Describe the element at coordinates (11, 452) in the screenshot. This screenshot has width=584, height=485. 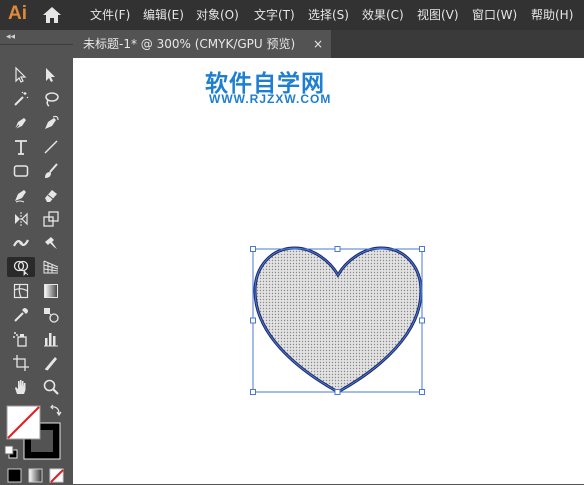
I see `default-fill-stroke-icon` at that location.